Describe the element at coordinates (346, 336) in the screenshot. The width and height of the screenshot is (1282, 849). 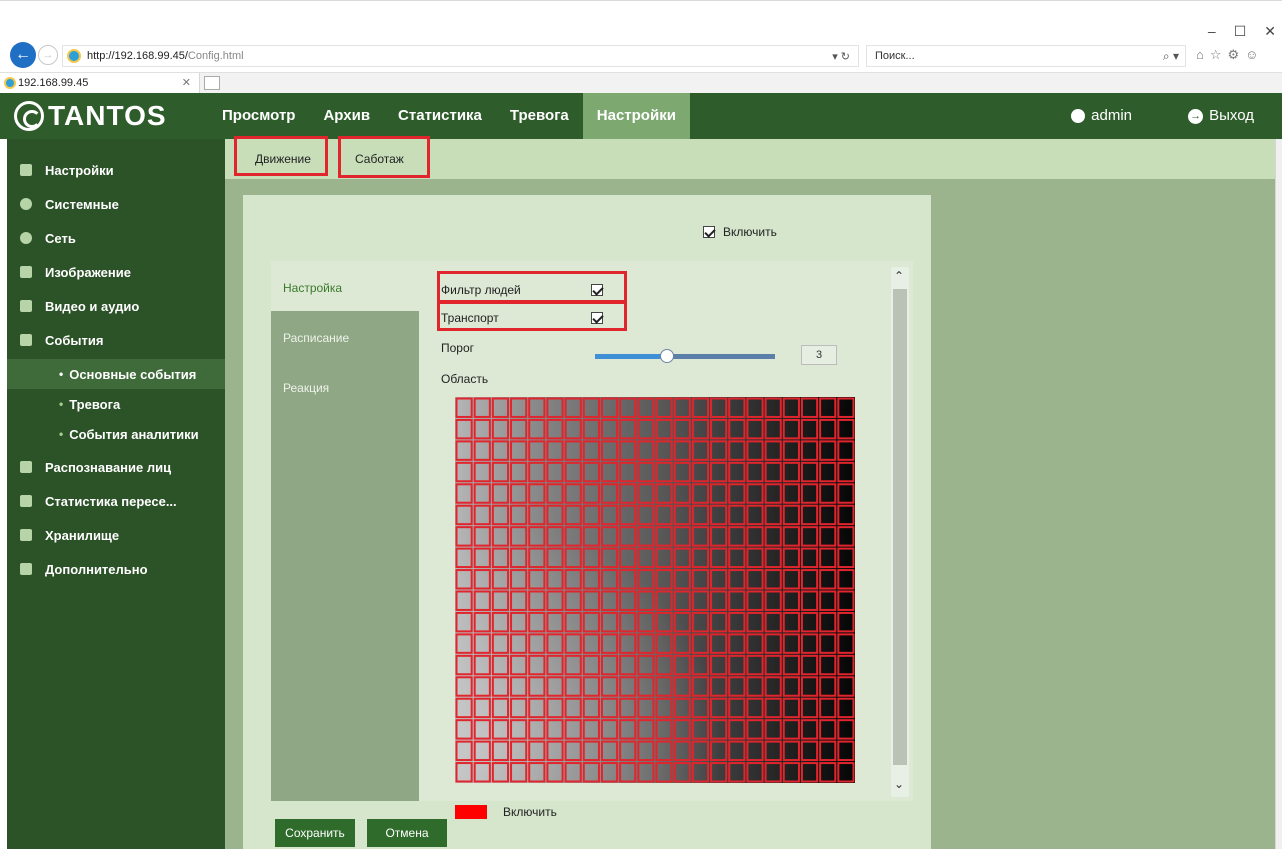
I see `tab-schedule: Расписание` at that location.